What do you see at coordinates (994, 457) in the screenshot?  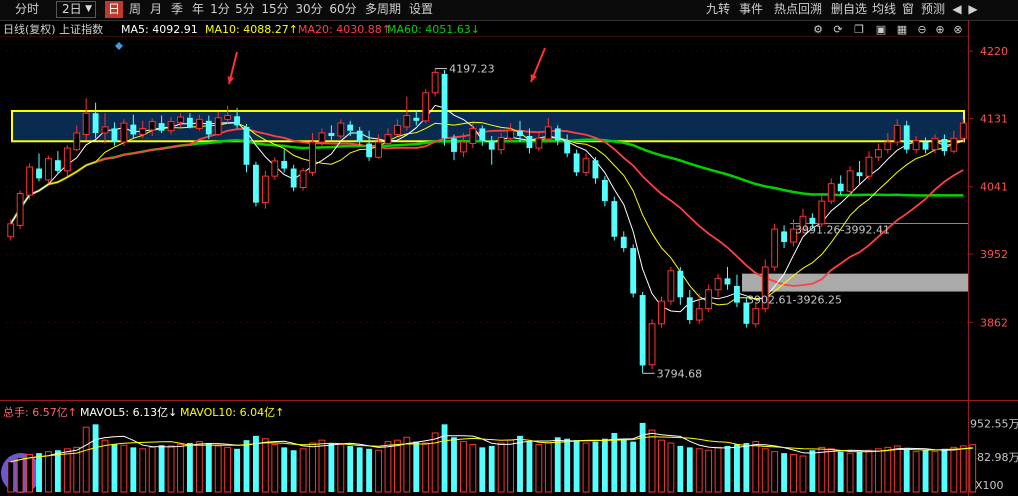 I see `volume-tick-label: 482.98万` at bounding box center [994, 457].